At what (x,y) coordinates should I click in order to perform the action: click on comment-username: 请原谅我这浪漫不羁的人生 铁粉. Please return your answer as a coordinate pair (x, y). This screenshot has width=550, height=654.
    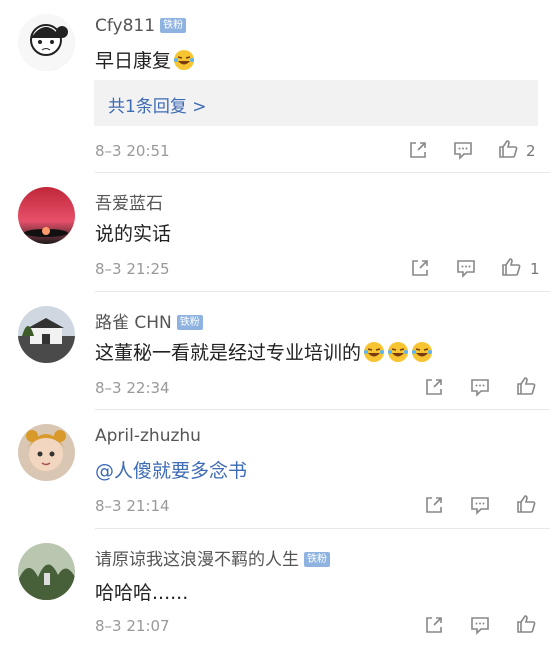
    Looking at the image, I should click on (212, 557).